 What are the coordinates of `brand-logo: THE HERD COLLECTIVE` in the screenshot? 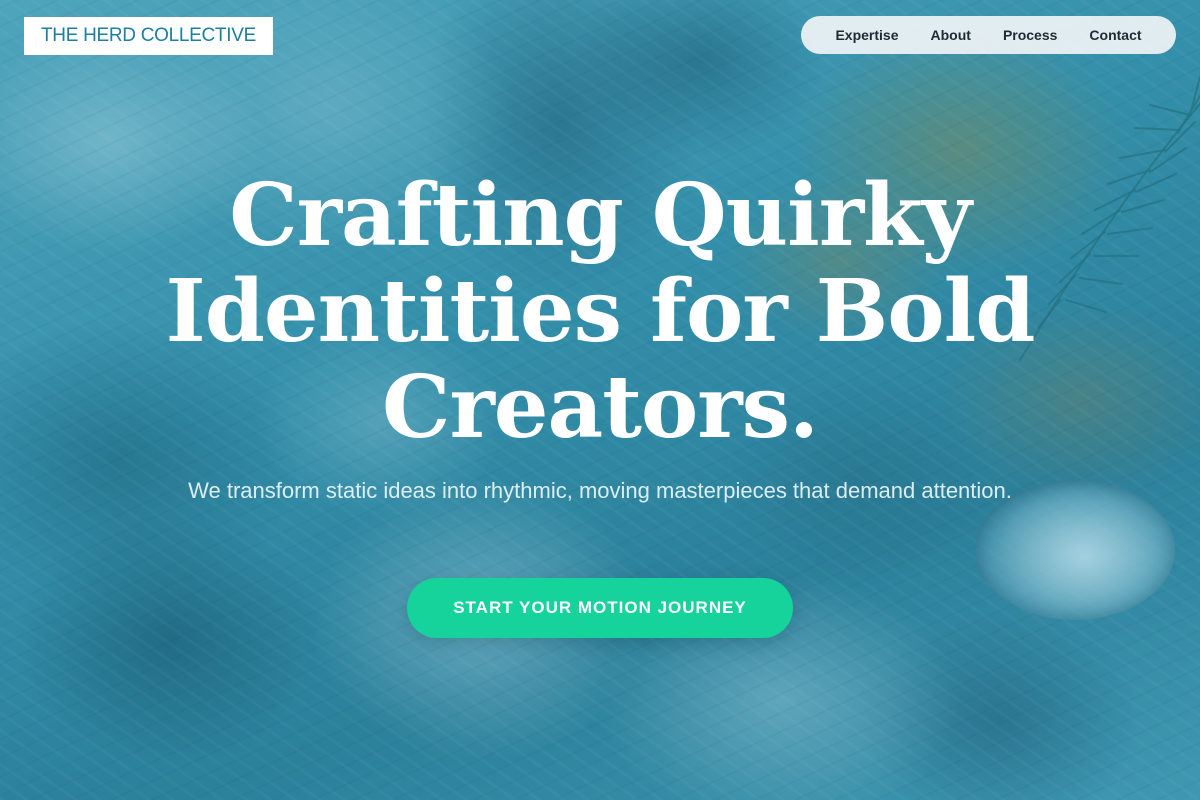 It's located at (148, 36).